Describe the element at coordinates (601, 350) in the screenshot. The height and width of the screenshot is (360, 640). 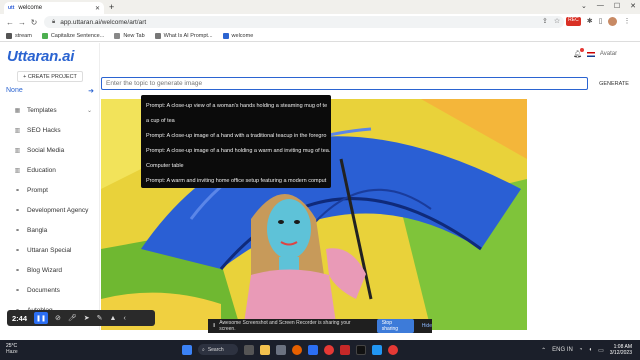
I see `battery-icon: ▭` at that location.